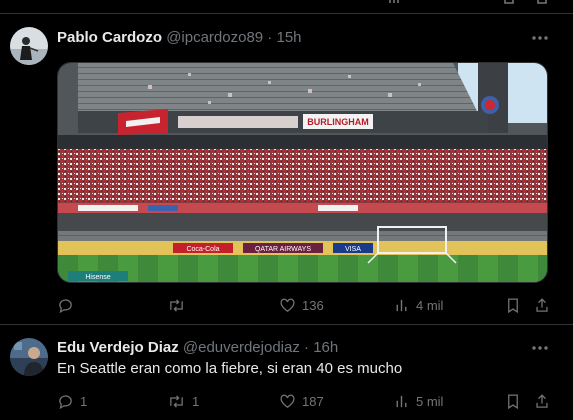  I want to click on ad-board-2: QATAR AIRWAYS, so click(283, 249).